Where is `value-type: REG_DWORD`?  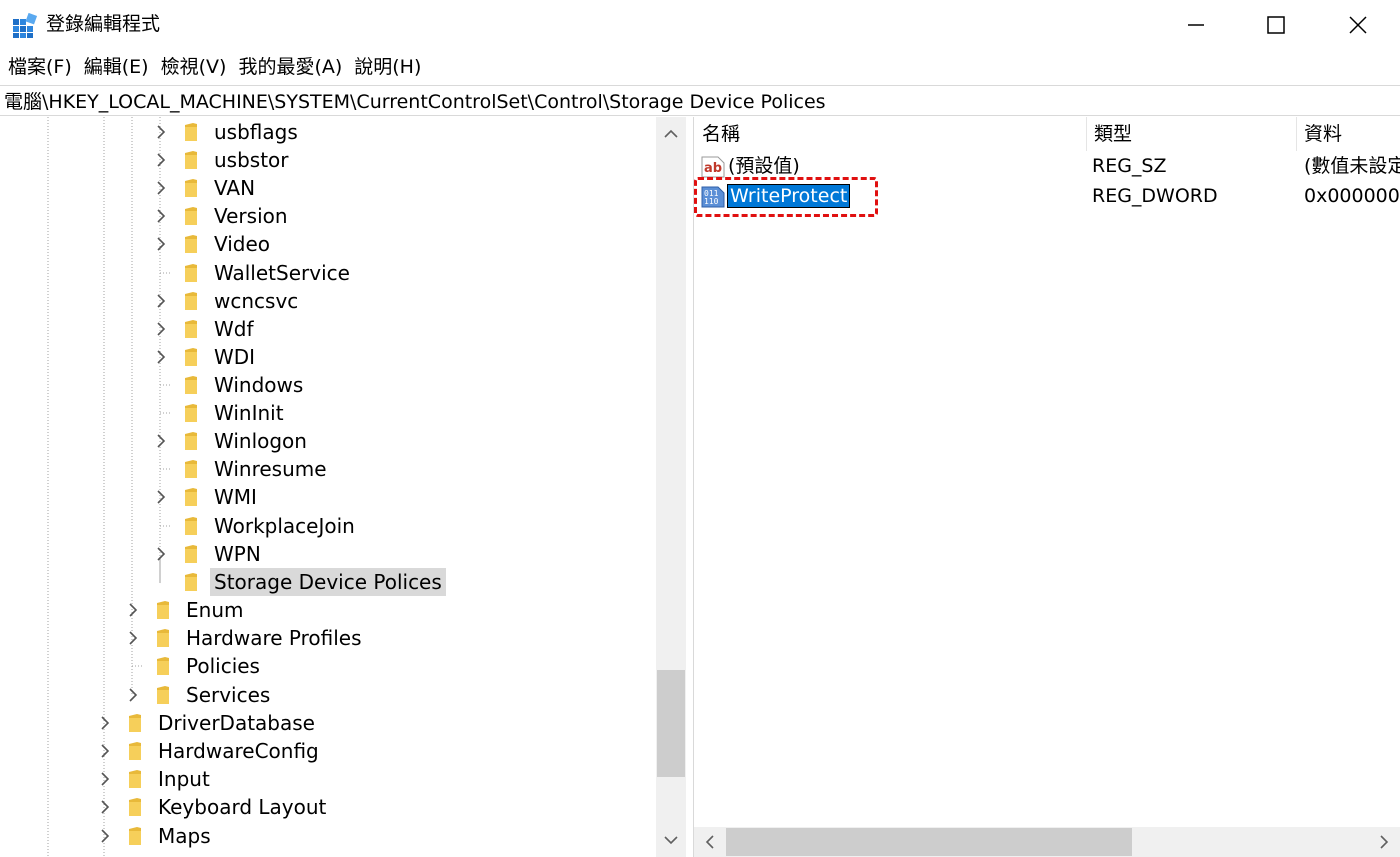 value-type: REG_DWORD is located at coordinates (1155, 196).